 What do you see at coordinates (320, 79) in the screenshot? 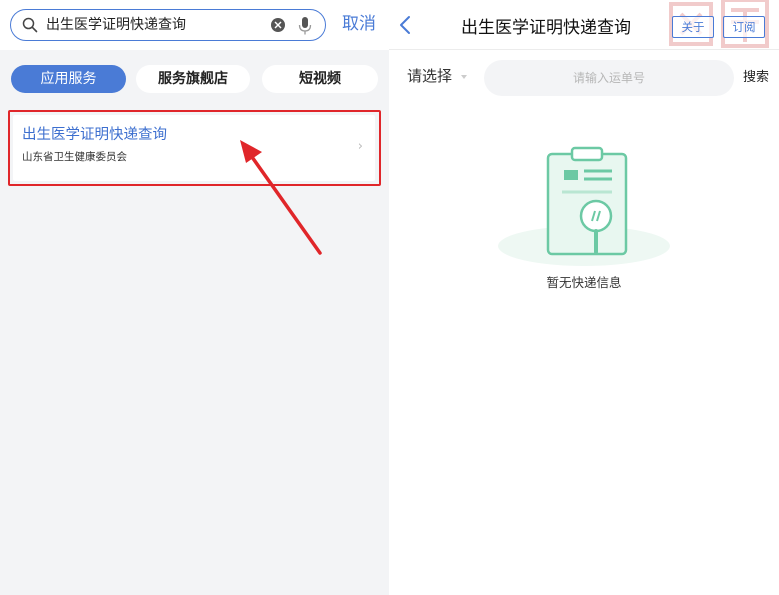
I see `tab-short-videos: 短视频` at bounding box center [320, 79].